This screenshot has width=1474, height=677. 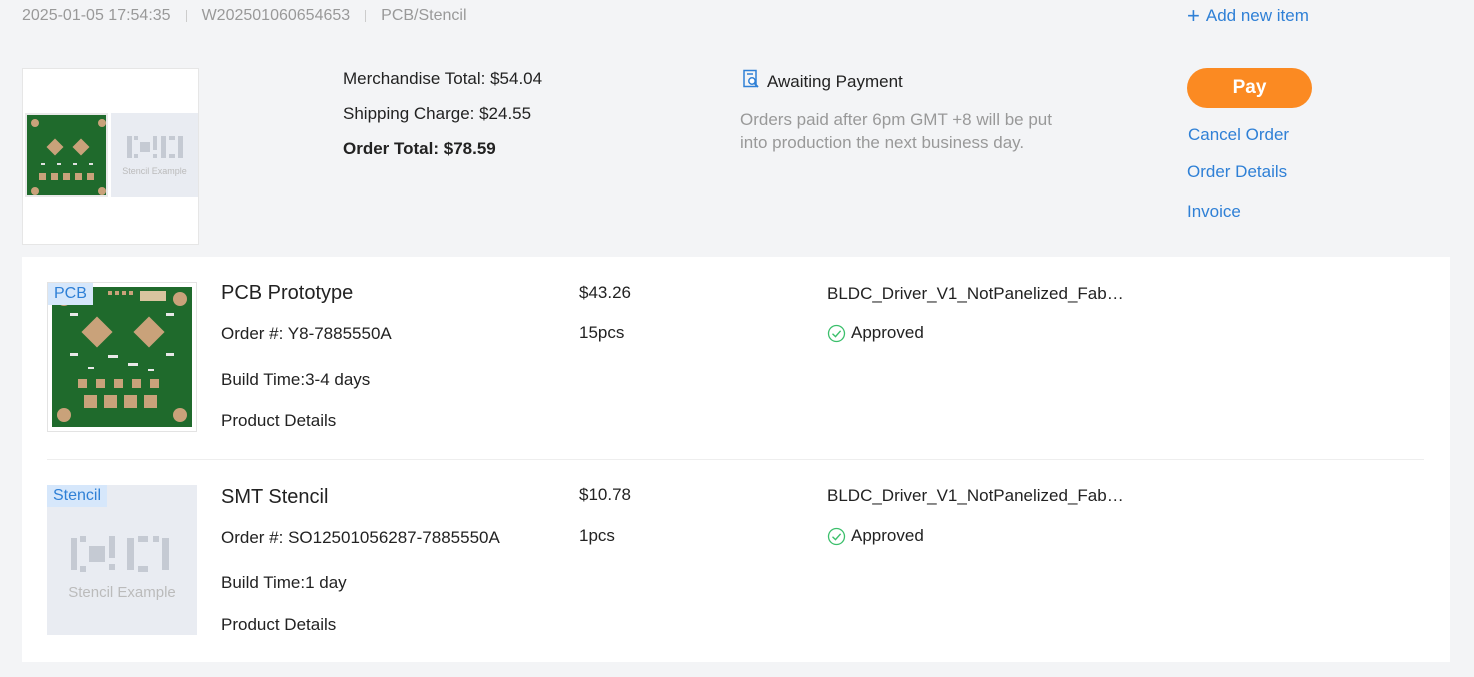 What do you see at coordinates (287, 293) in the screenshot?
I see `product-name: PCB Prototype` at bounding box center [287, 293].